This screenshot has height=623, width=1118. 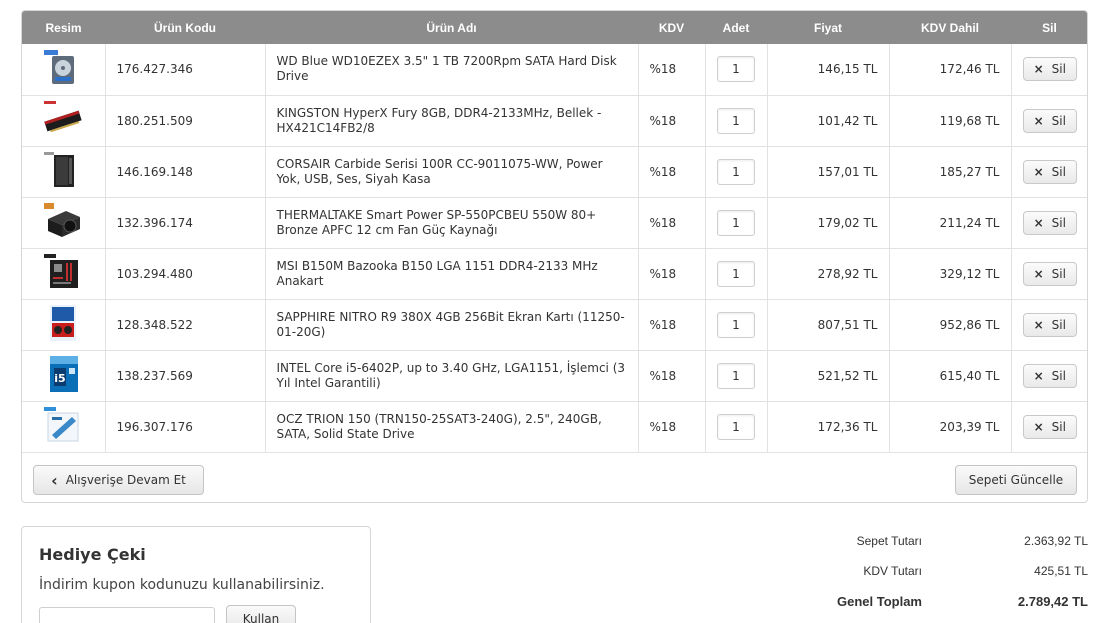 What do you see at coordinates (54, 480) in the screenshot?
I see `chevron-left-icon: ‹` at bounding box center [54, 480].